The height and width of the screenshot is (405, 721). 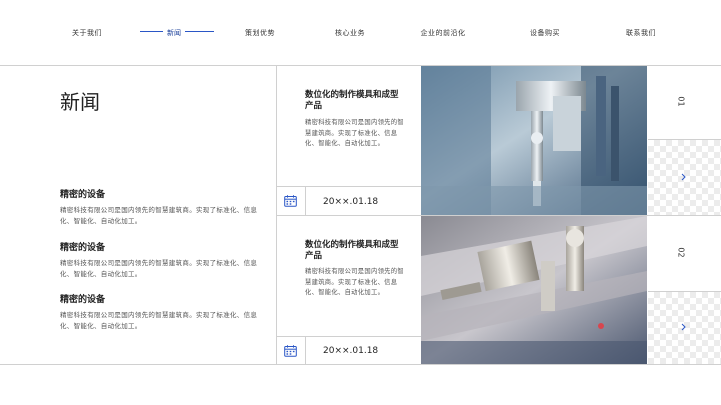 I want to click on news-index-number: 02, so click(x=681, y=252).